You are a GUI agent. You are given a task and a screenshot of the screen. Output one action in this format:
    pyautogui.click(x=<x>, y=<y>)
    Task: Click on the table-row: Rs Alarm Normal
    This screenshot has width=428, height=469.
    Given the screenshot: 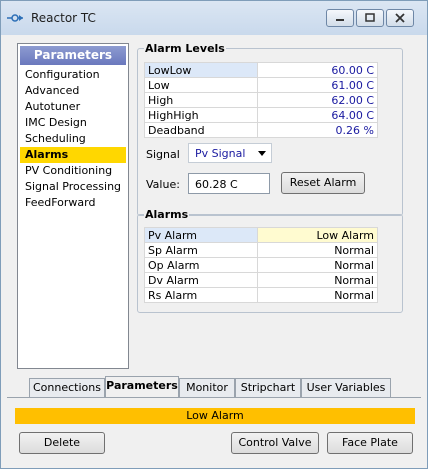 What is the action you would take?
    pyautogui.click(x=261, y=295)
    